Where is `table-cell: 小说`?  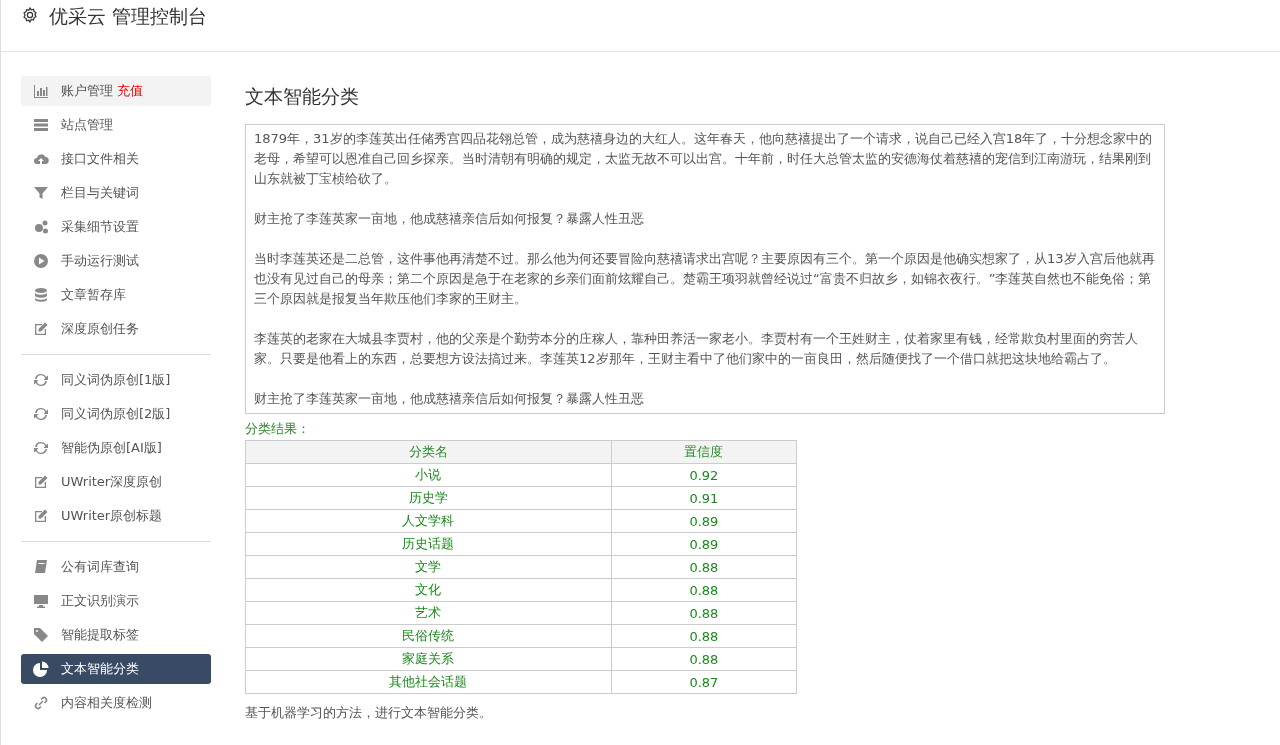
table-cell: 小说 is located at coordinates (428, 475).